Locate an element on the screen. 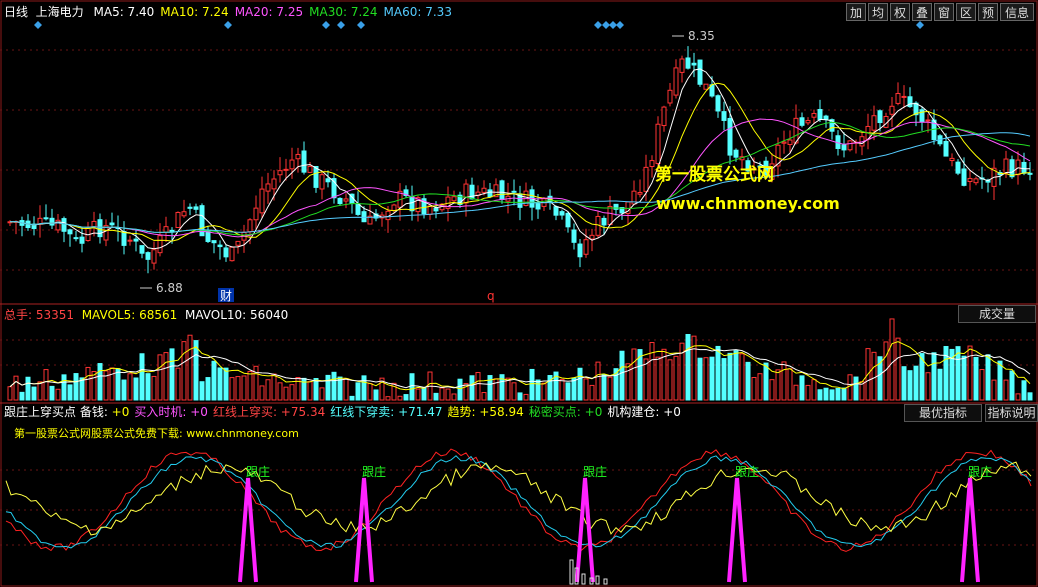  indicator-item-label: 机构建仓: is located at coordinates (633, 412).